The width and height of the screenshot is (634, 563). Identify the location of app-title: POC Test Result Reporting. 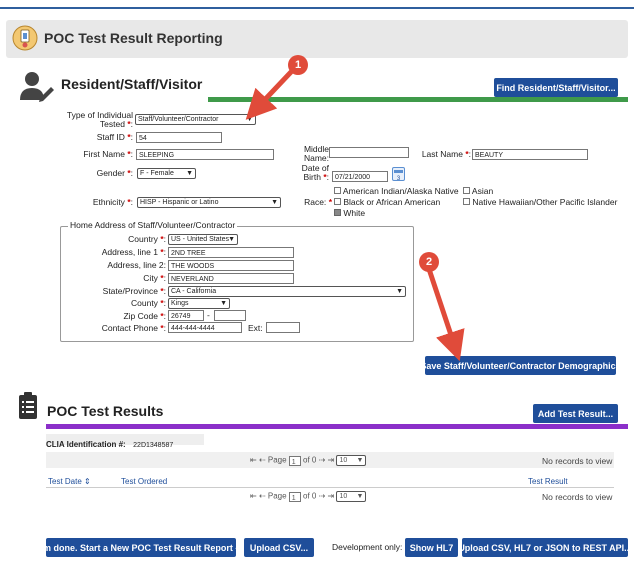
(133, 38).